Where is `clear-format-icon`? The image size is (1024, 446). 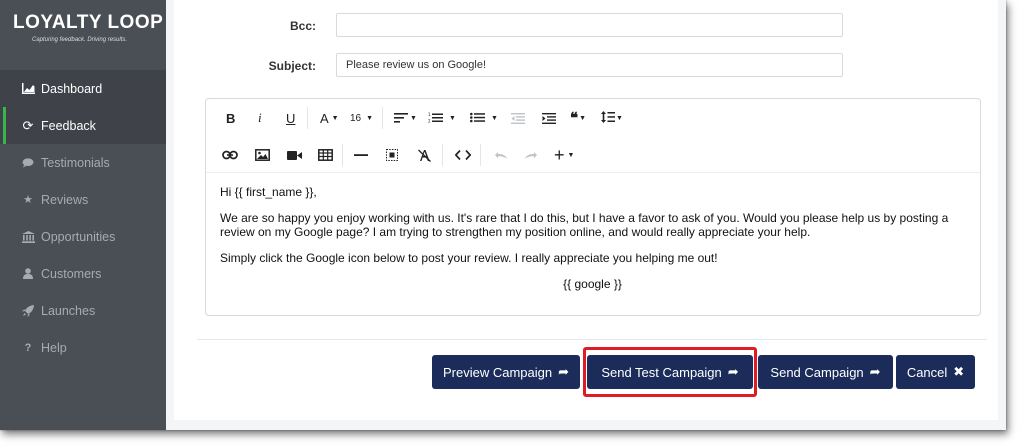 clear-format-icon is located at coordinates (424, 155).